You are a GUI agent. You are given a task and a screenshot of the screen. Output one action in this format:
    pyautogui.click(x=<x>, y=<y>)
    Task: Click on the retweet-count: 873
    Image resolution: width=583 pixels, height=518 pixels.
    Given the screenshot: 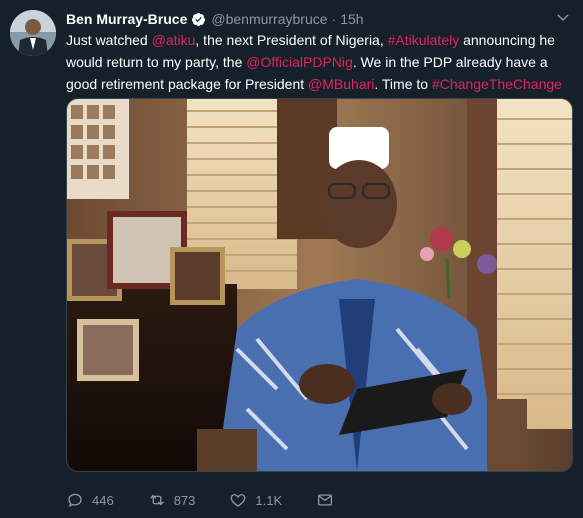 What is the action you would take?
    pyautogui.click(x=184, y=500)
    